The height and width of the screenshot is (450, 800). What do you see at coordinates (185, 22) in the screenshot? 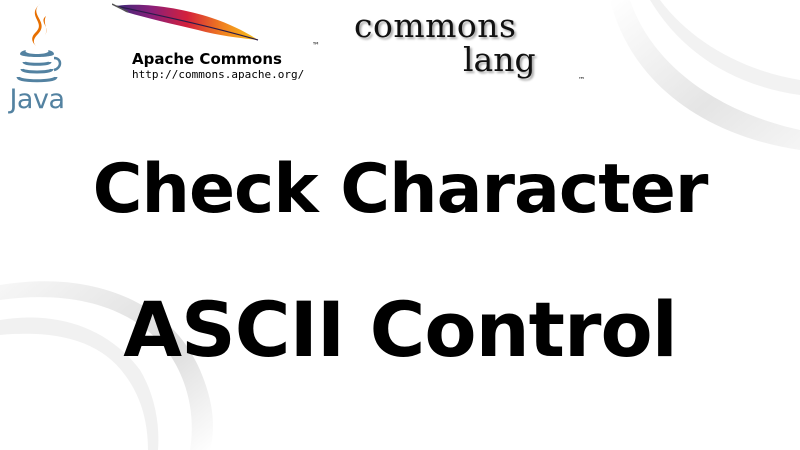
I see `apache-feather-icon` at bounding box center [185, 22].